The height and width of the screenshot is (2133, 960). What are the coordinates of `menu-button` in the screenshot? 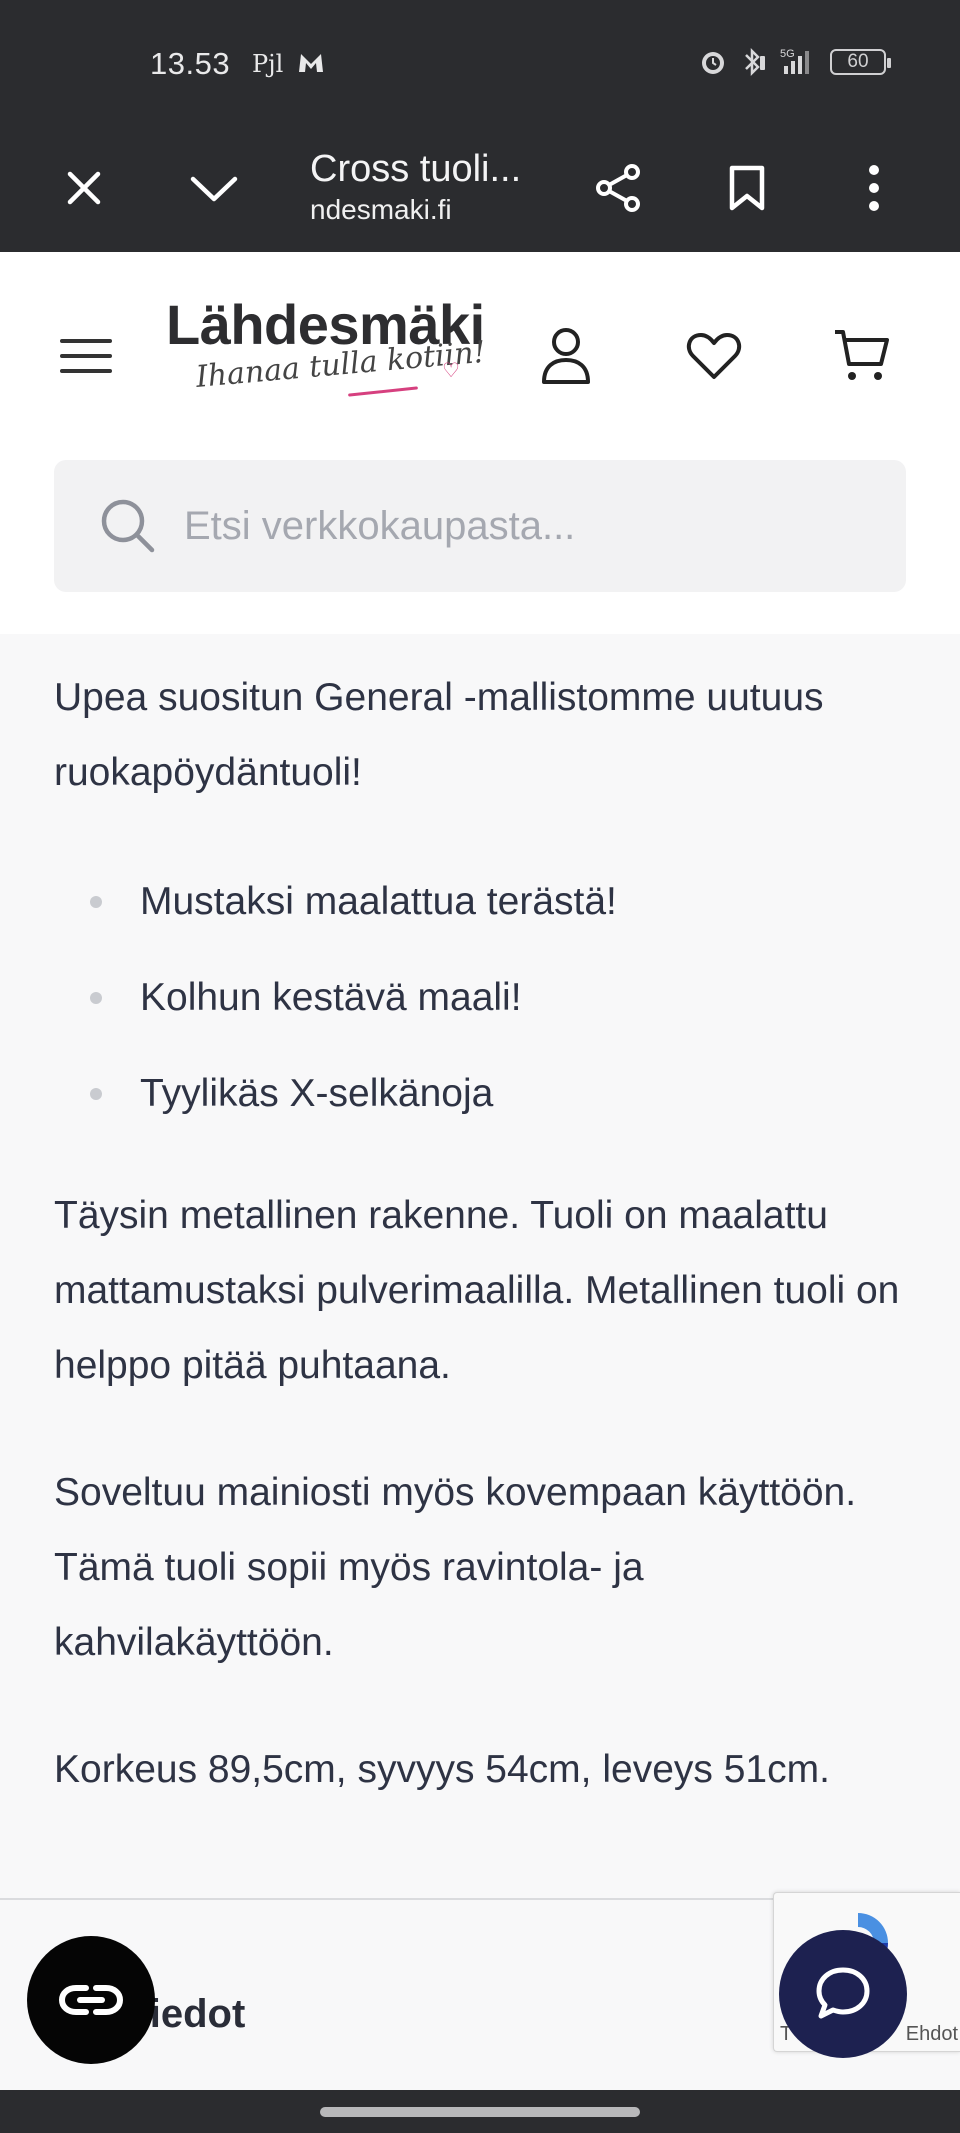 It's located at (86, 356).